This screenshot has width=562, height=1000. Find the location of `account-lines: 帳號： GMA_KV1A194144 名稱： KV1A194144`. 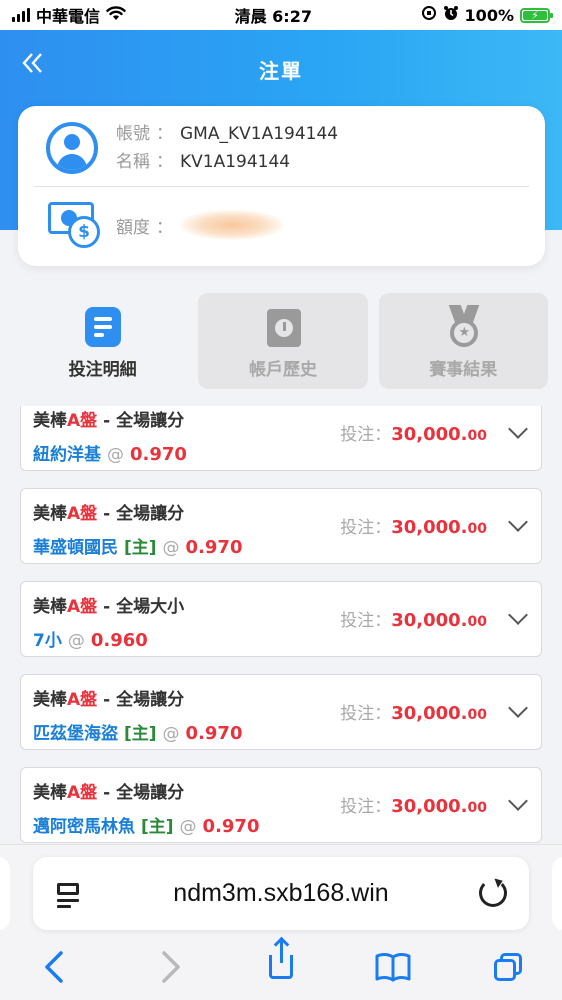

account-lines: 帳號： GMA_KV1A194144 名稱： KV1A194144 is located at coordinates (227, 148).